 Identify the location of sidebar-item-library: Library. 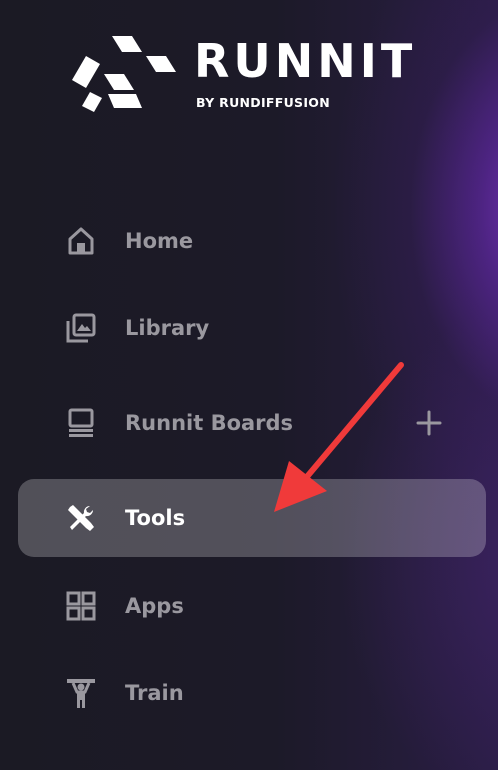
(252, 328).